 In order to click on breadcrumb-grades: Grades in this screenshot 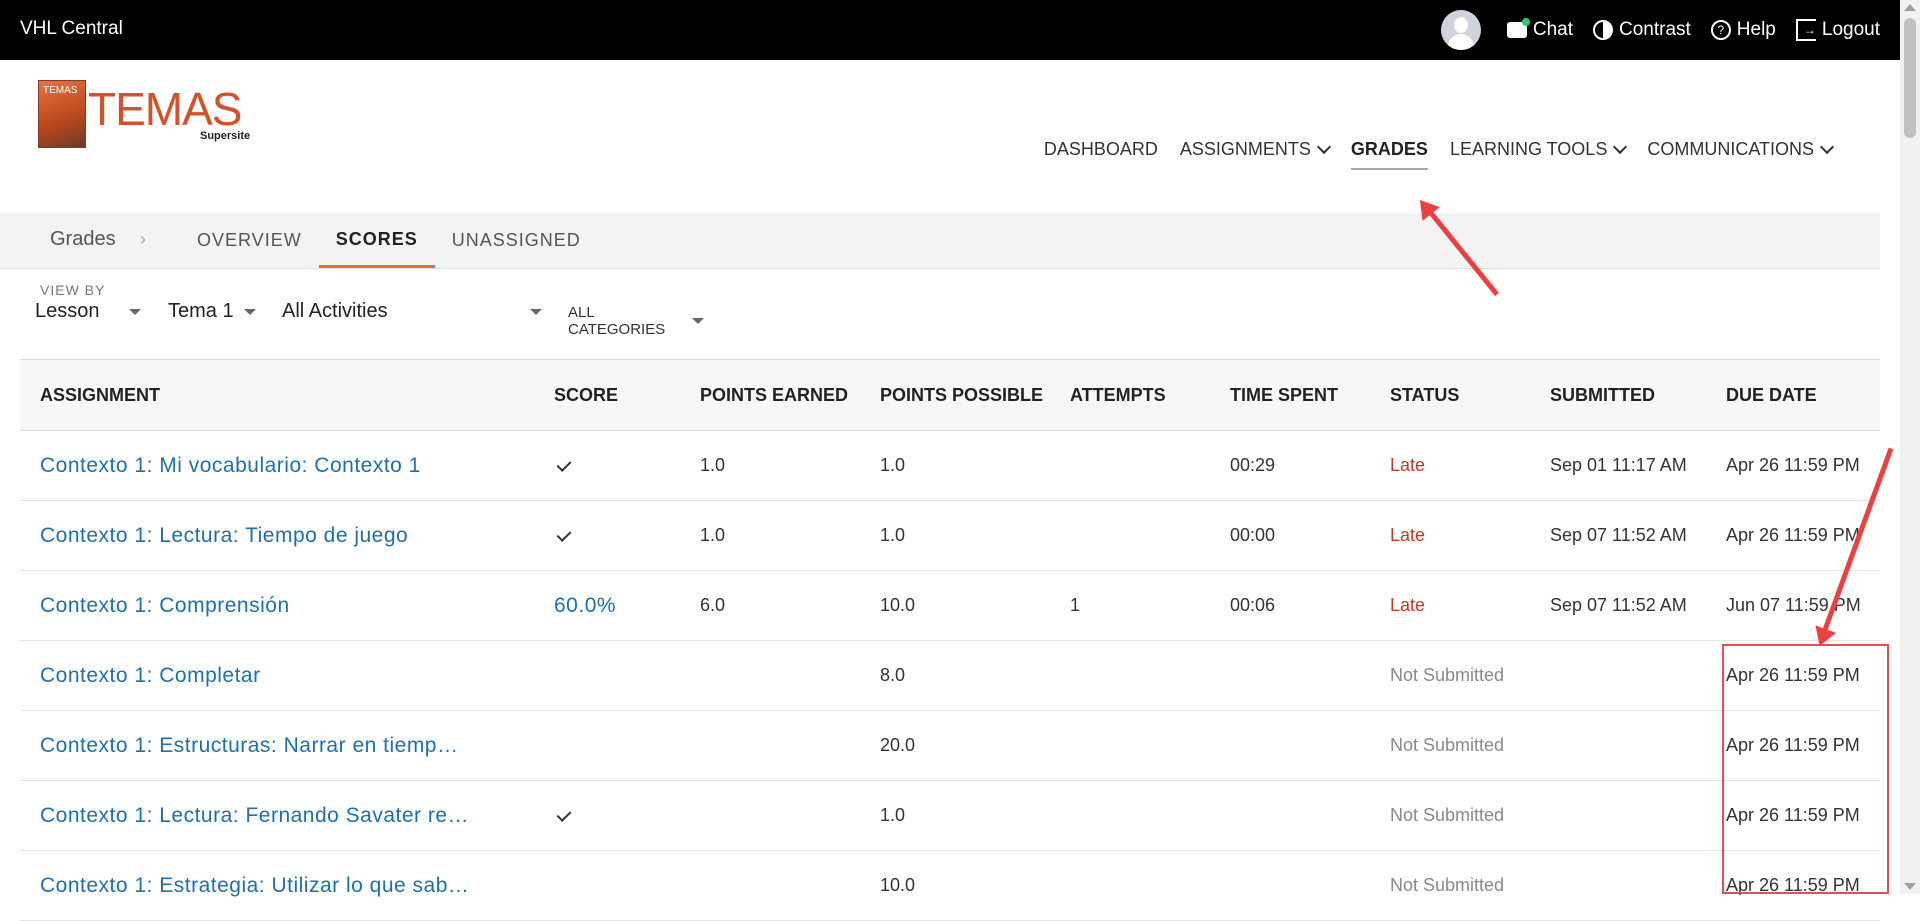, I will do `click(83, 239)`.